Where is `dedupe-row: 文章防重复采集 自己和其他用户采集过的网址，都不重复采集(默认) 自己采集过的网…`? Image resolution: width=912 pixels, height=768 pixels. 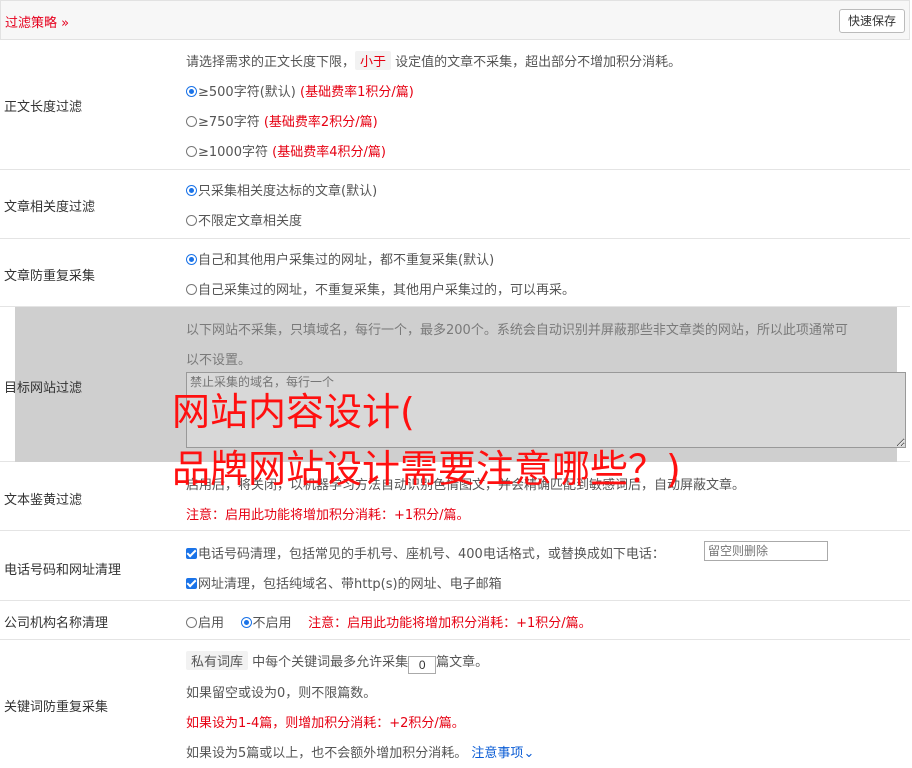 dedupe-row: 文章防重复采集 自己和其他用户采集过的网址，都不重复采集(默认) 自己采集过的网… is located at coordinates (455, 273).